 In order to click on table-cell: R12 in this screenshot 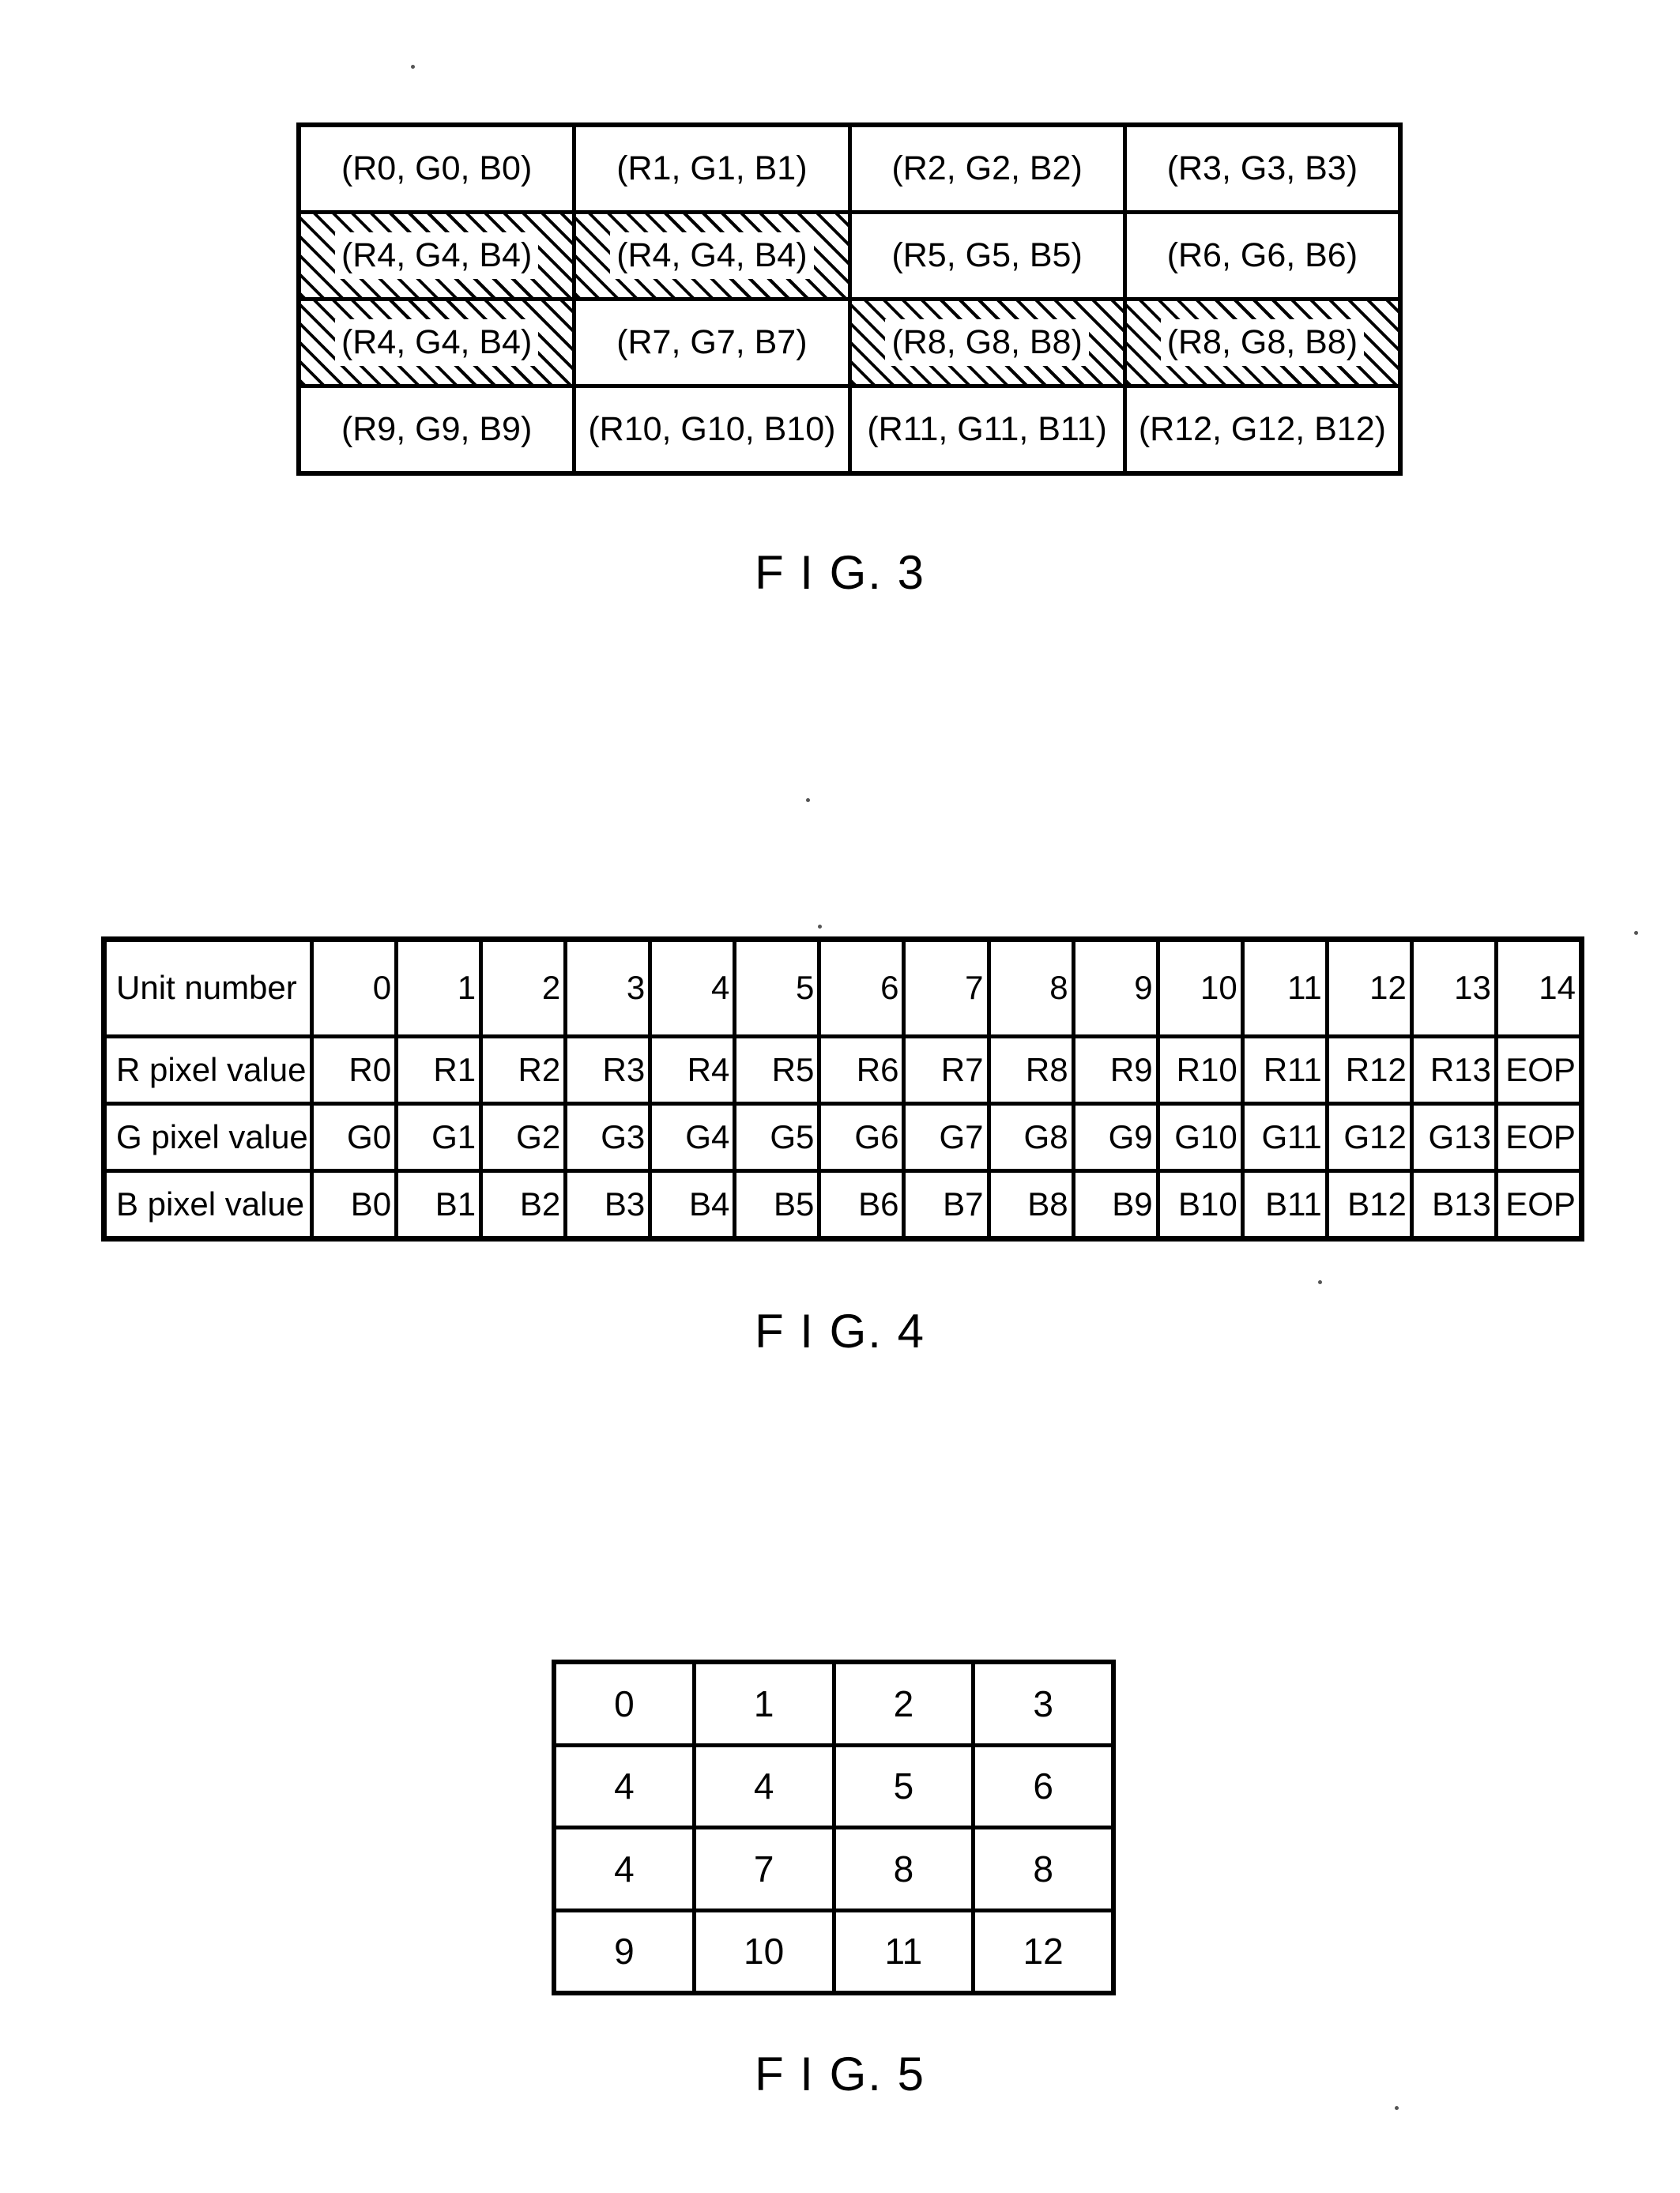, I will do `click(1371, 1070)`.